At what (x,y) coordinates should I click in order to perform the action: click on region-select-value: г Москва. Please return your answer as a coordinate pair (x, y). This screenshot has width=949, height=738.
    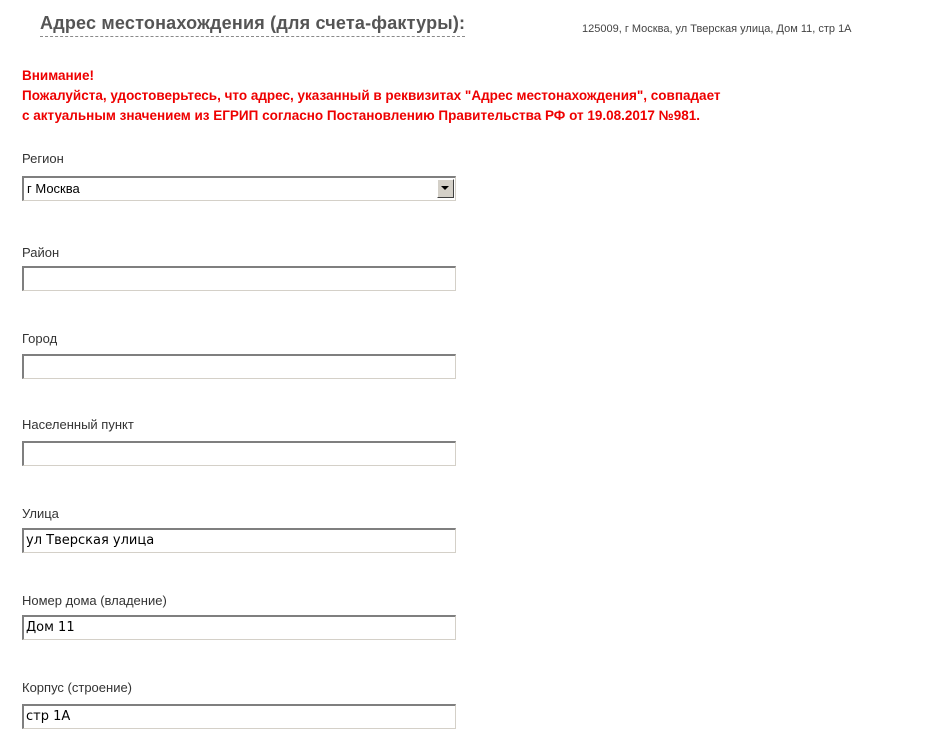
    Looking at the image, I should click on (53, 188).